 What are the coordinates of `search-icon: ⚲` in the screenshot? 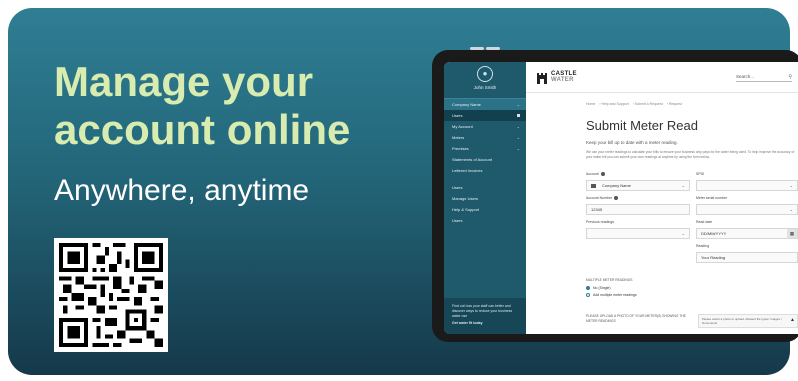 It's located at (790, 77).